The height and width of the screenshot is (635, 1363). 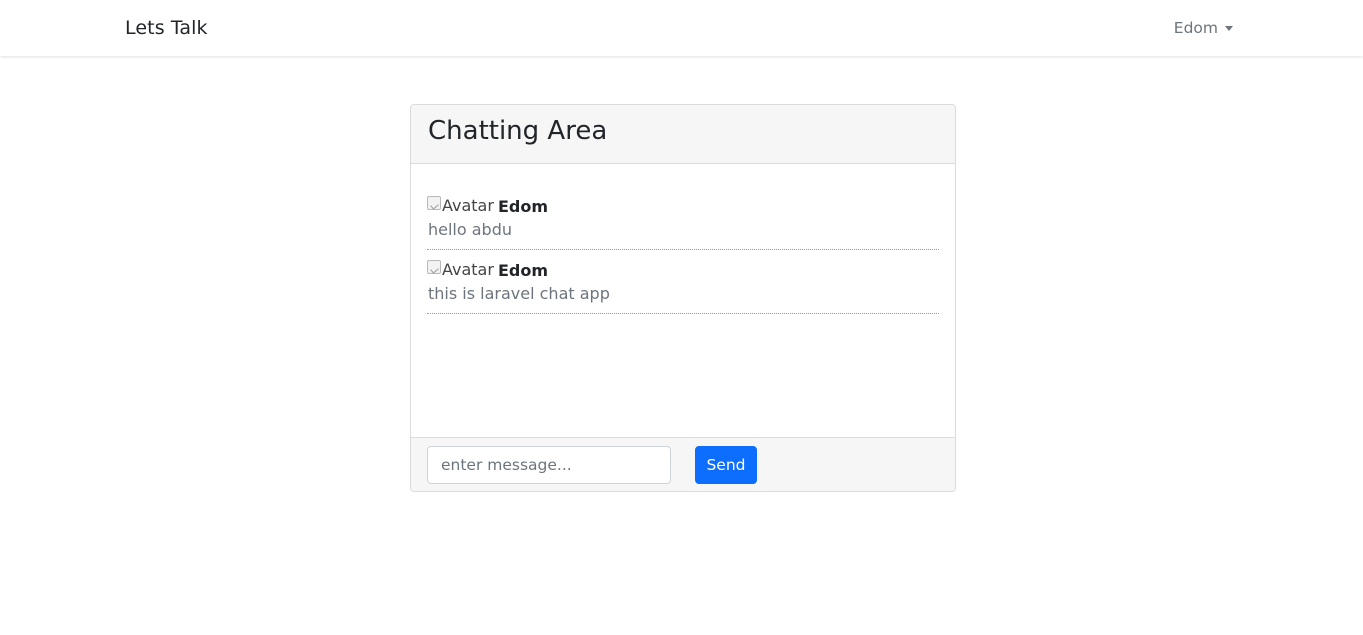 I want to click on user-name: Edom, so click(x=1195, y=28).